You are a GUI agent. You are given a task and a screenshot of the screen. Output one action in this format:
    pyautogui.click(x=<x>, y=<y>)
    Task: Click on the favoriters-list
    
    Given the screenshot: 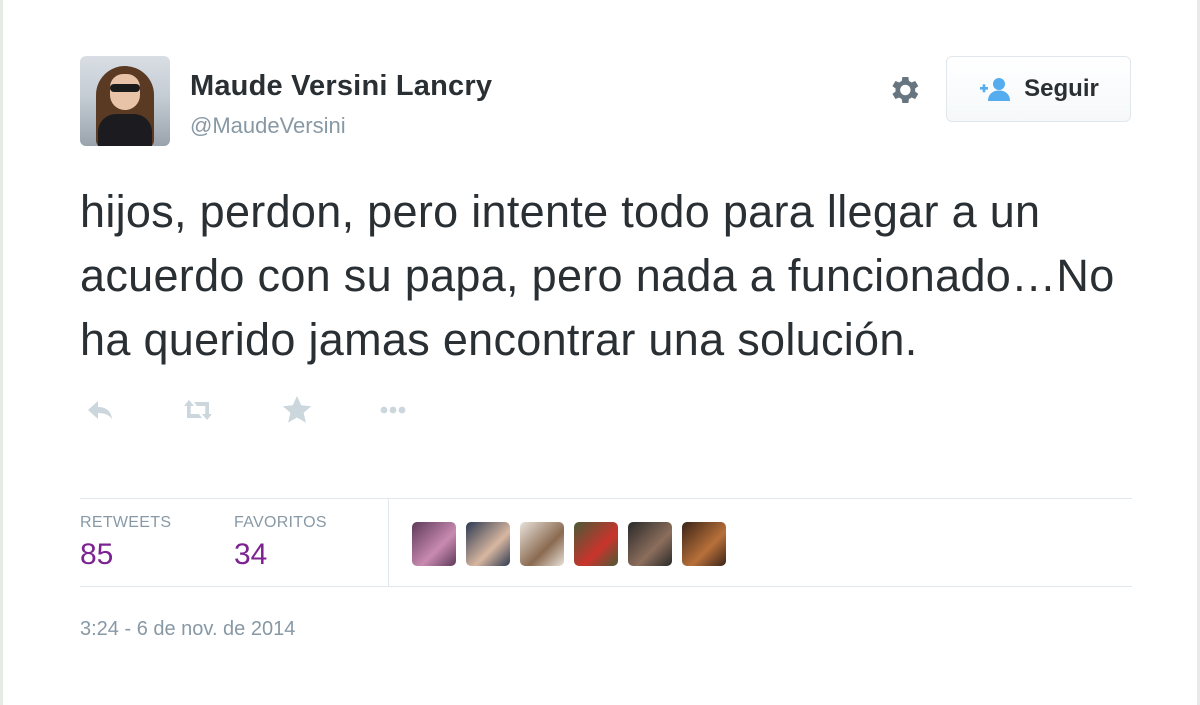 What is the action you would take?
    pyautogui.click(x=569, y=544)
    